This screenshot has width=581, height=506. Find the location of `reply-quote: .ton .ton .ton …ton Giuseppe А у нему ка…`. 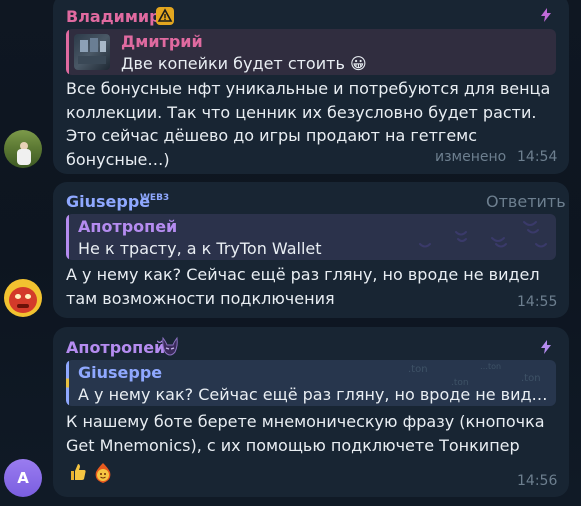

reply-quote: .ton .ton .ton …ton Giuseppe А у нему ка… is located at coordinates (311, 383).